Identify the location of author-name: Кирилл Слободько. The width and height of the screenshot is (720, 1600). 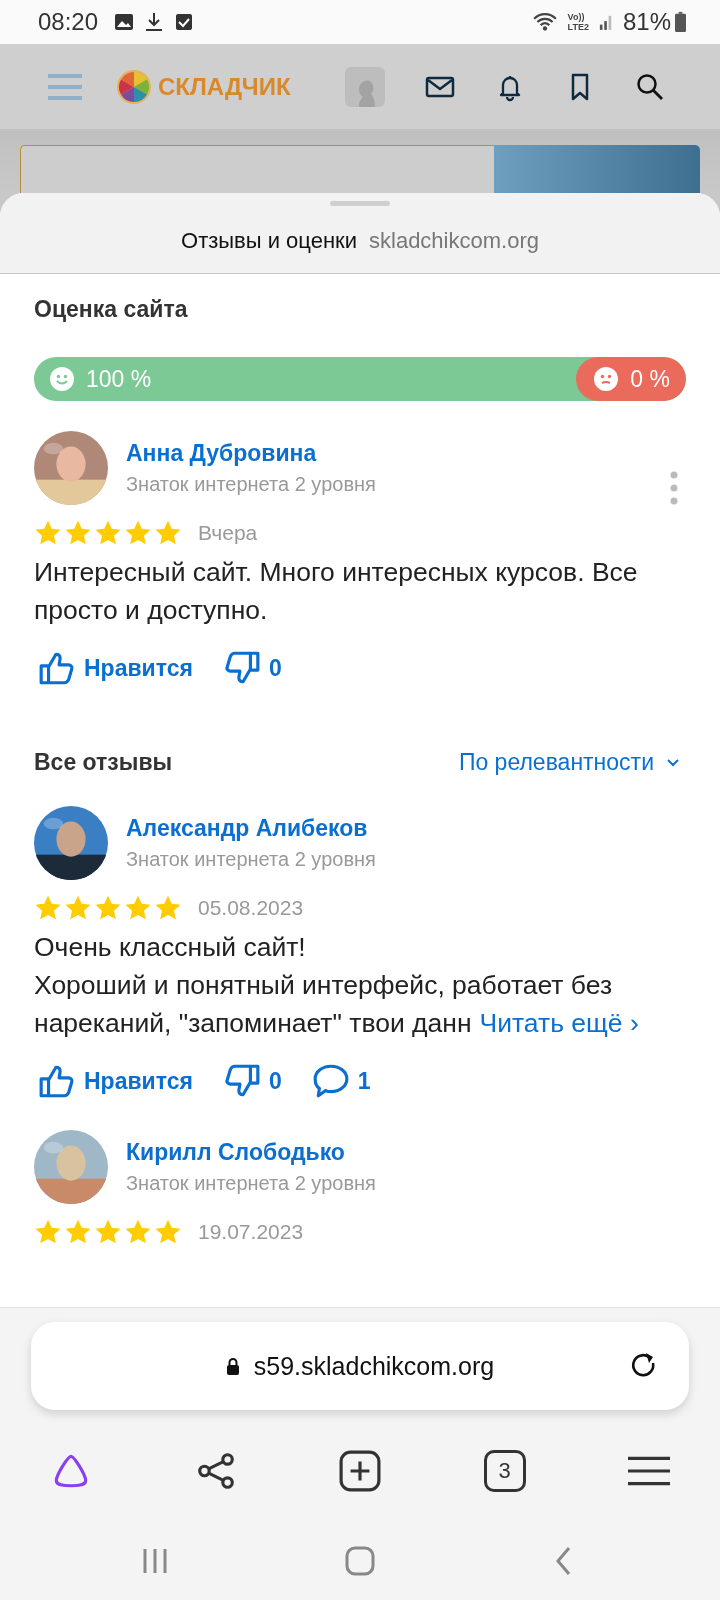
(399, 1152).